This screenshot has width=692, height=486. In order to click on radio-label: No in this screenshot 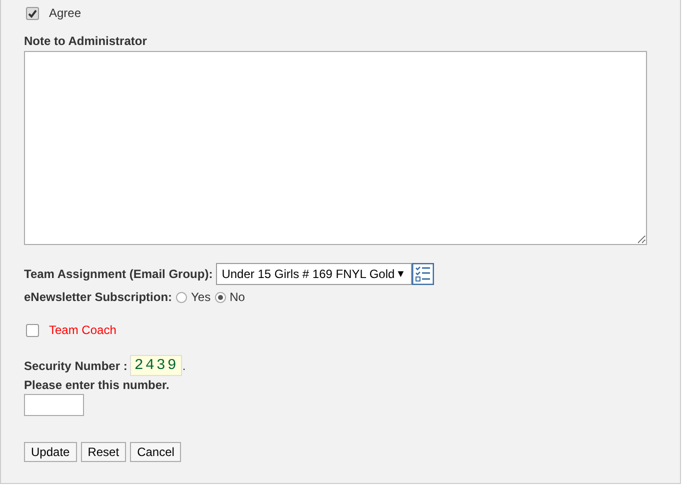, I will do `click(237, 297)`.